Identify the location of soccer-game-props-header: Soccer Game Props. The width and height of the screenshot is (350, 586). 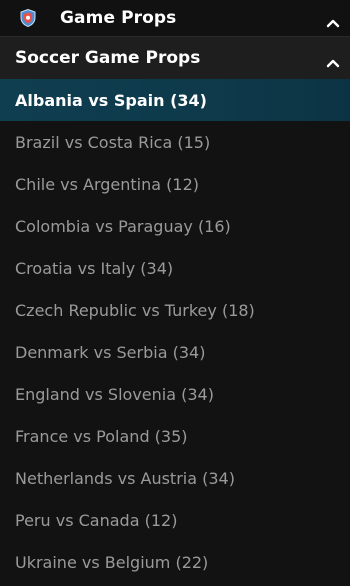
(175, 58).